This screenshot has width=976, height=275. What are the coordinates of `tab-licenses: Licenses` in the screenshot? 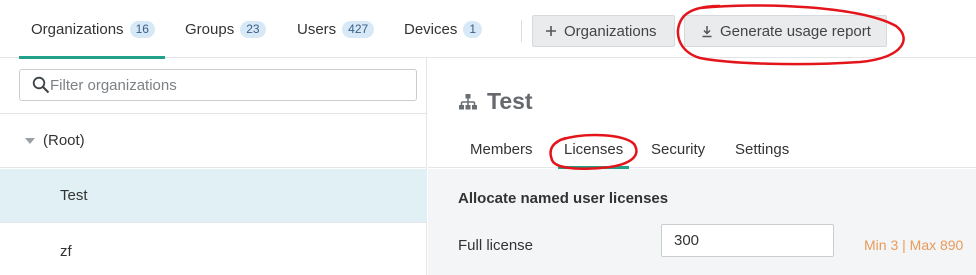 It's located at (593, 155).